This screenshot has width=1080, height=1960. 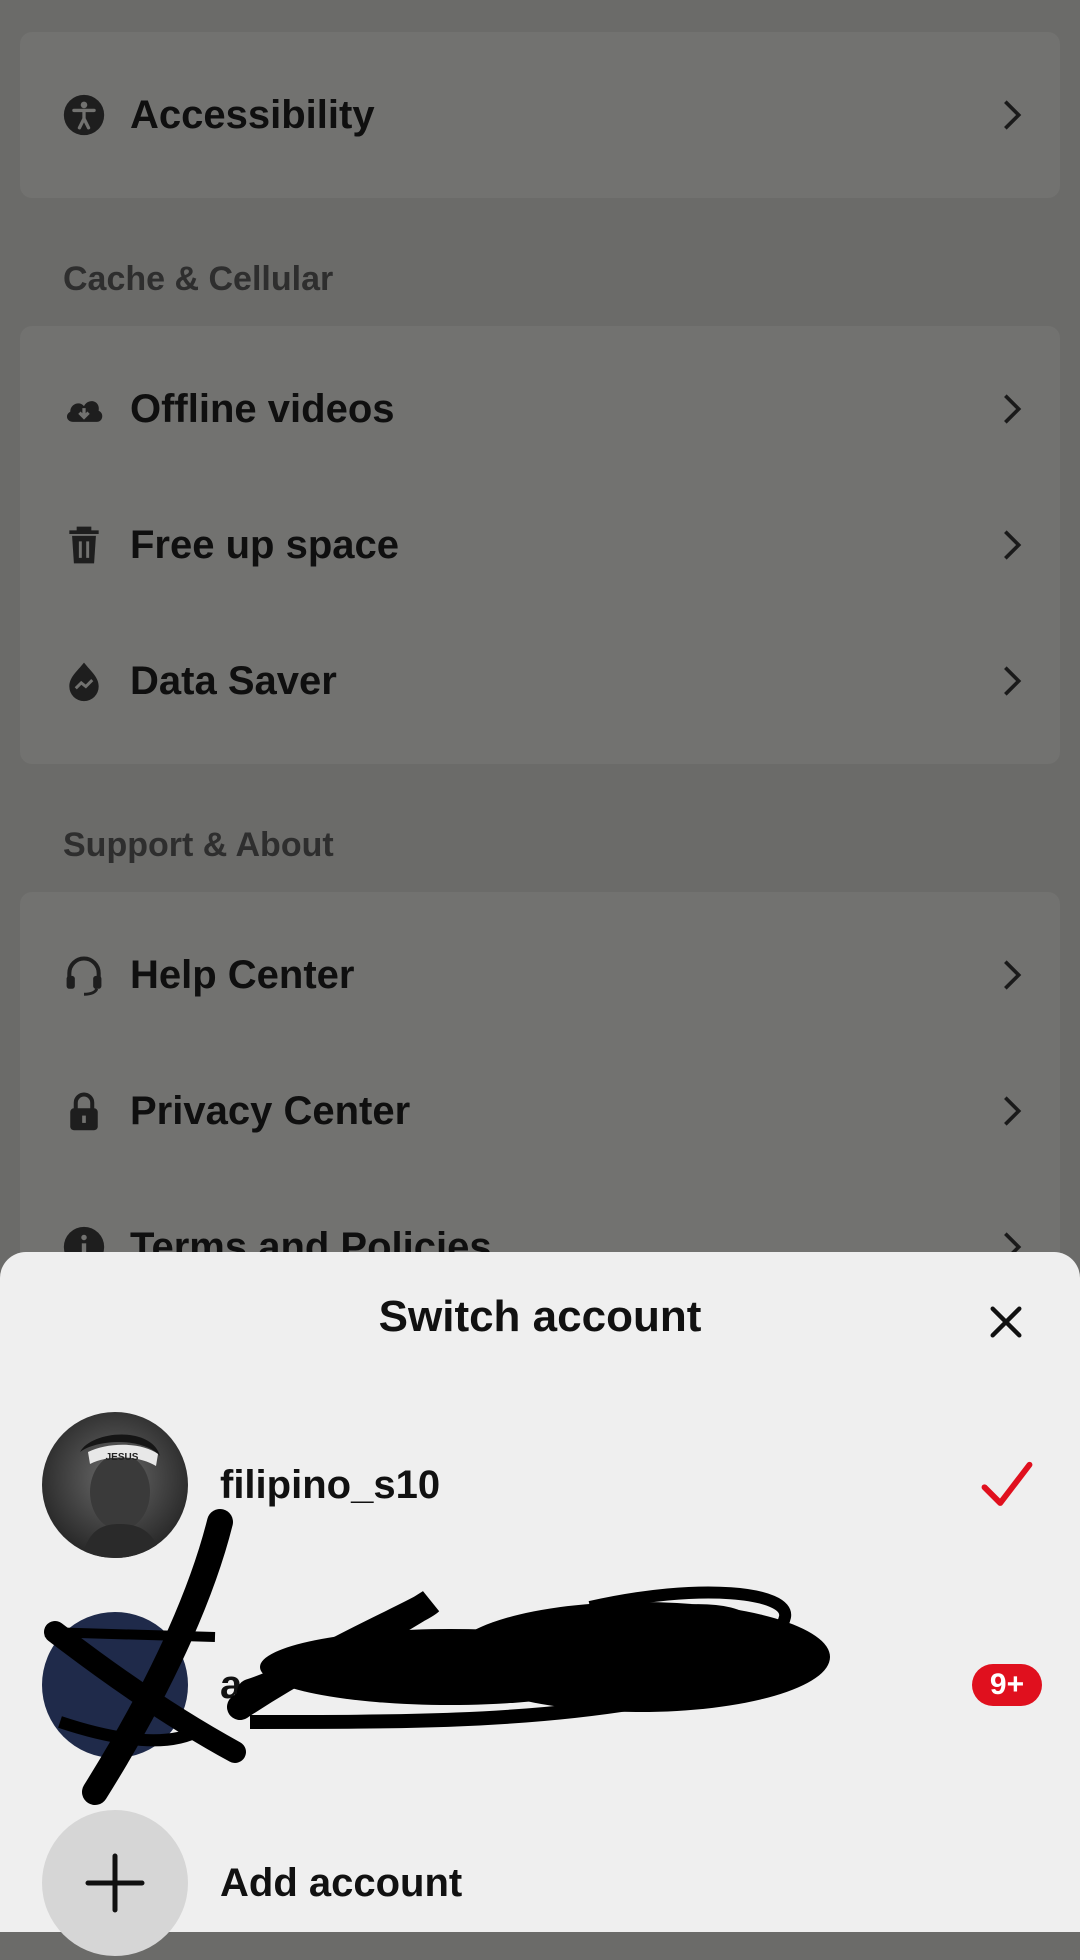 I want to click on add-account-circle, so click(x=115, y=1883).